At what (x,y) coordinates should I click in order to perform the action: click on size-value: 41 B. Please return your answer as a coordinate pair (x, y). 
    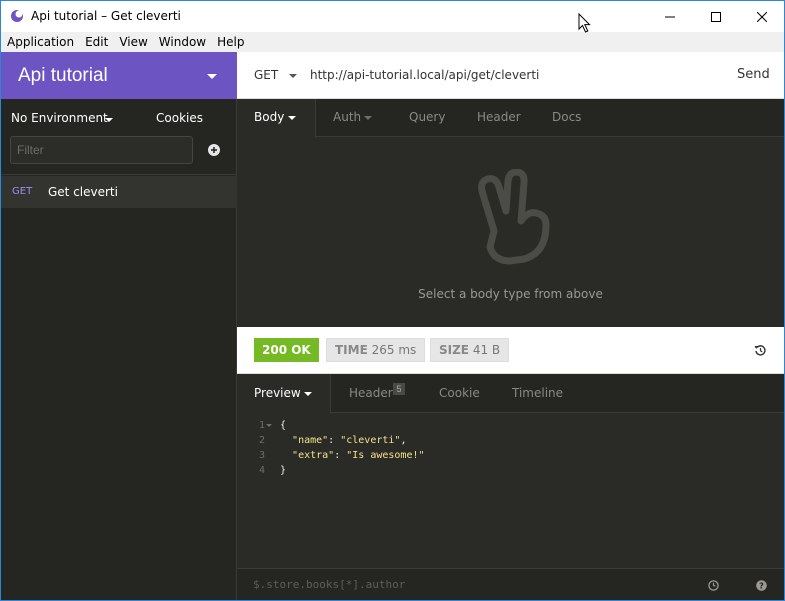
    Looking at the image, I should click on (486, 350).